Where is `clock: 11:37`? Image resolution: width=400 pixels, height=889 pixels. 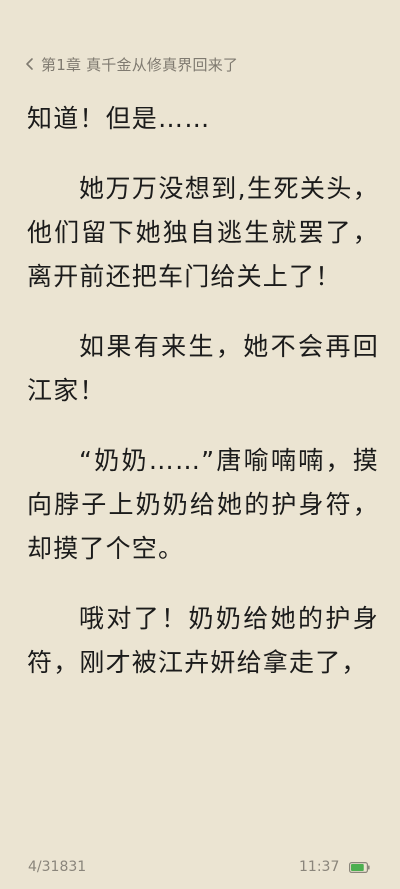
clock: 11:37 is located at coordinates (319, 867).